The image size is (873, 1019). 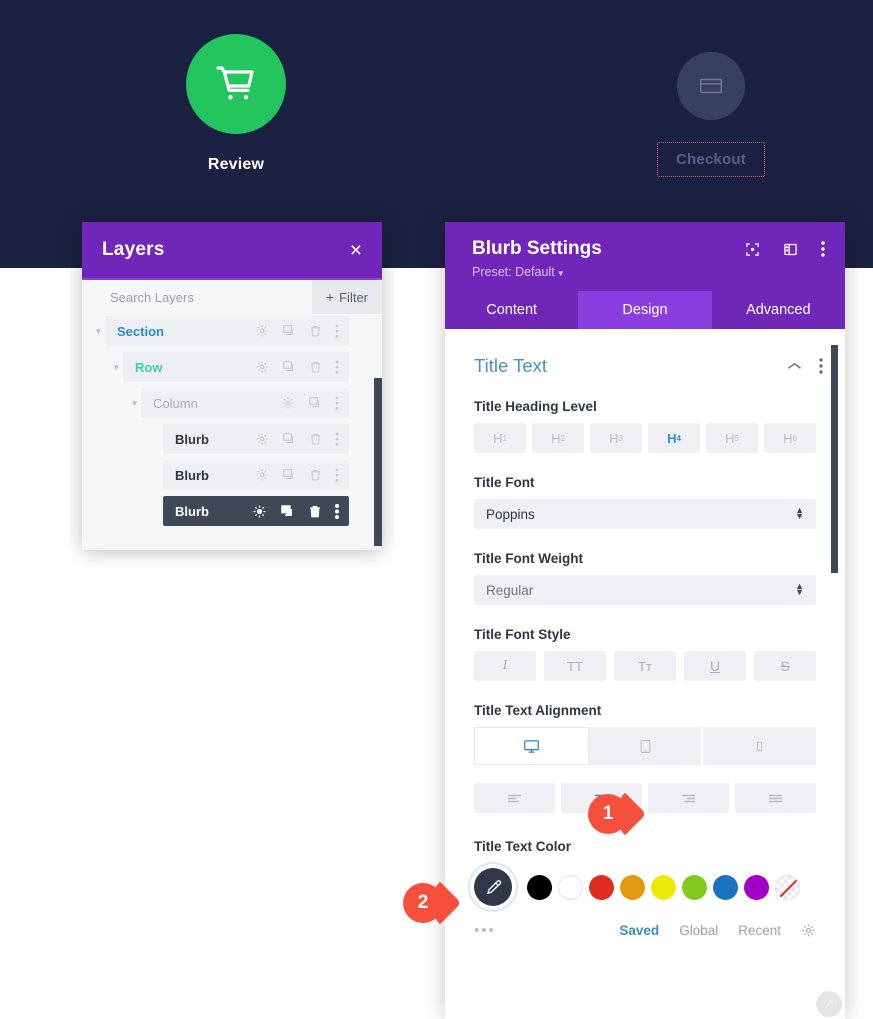 I want to click on align-right-icon, so click(x=688, y=798).